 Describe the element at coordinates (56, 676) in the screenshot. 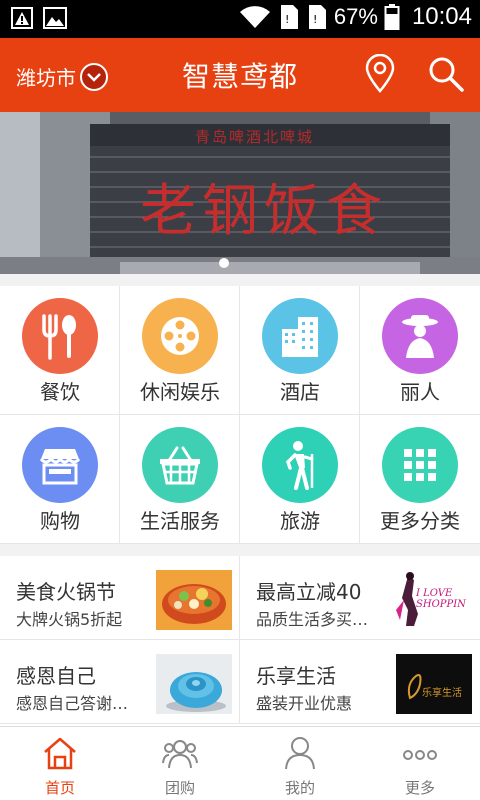

I see `promo-title: 感恩自己` at that location.